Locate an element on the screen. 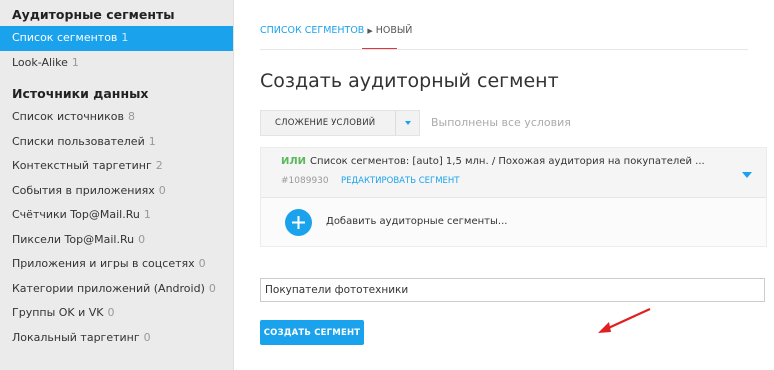  plus-icon is located at coordinates (298, 222).